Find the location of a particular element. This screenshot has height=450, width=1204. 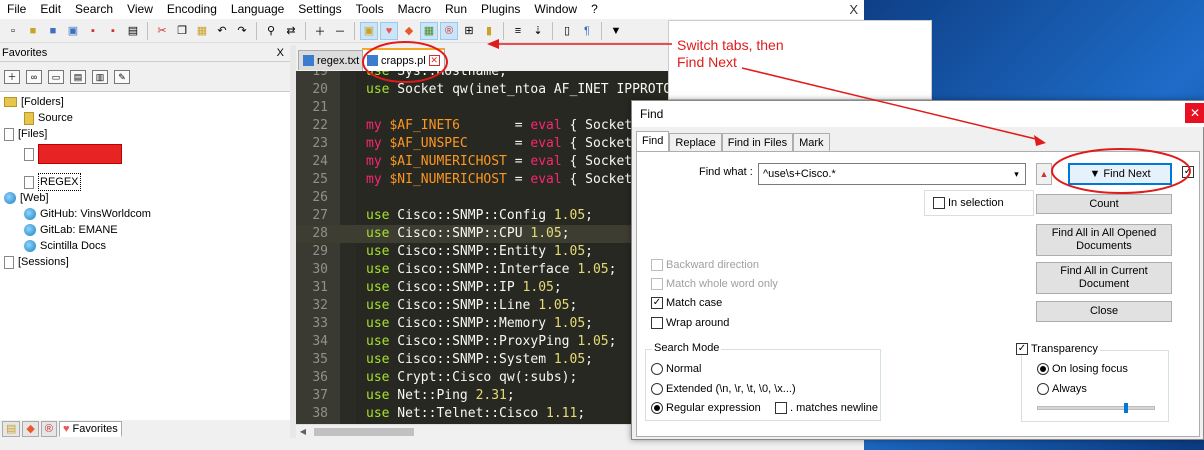

cut-icon: ✂ is located at coordinates (162, 31).